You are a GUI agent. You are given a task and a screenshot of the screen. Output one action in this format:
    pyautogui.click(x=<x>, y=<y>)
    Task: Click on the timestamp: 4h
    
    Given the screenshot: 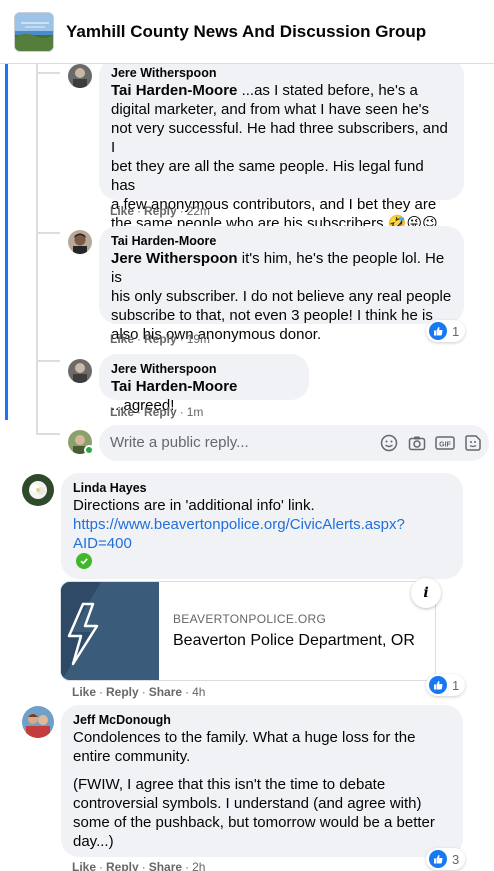 What is the action you would take?
    pyautogui.click(x=198, y=692)
    